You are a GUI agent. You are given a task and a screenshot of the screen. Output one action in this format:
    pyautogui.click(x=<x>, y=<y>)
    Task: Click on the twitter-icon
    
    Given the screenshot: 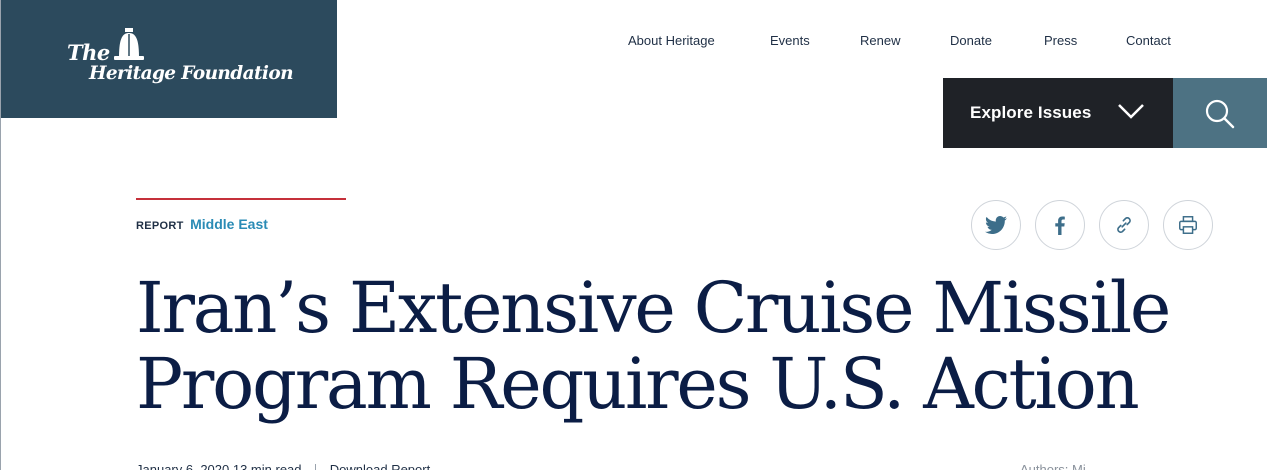 What is the action you would take?
    pyautogui.click(x=996, y=225)
    